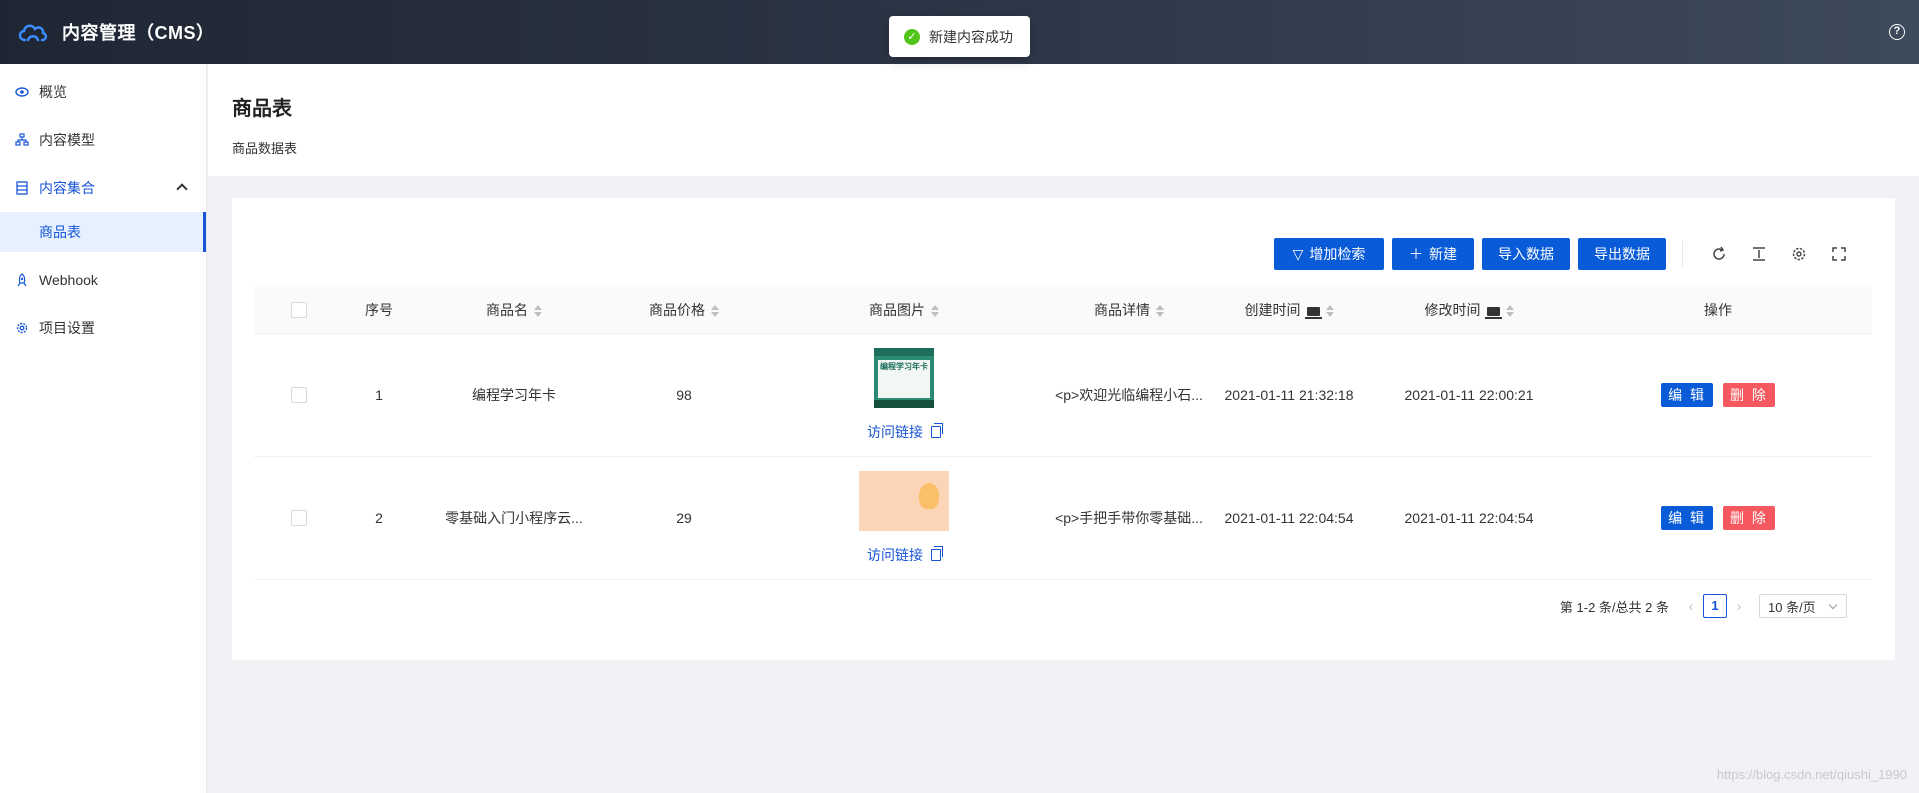 The image size is (1919, 793). I want to click on sidebar-item-label: 商品表, so click(60, 232).